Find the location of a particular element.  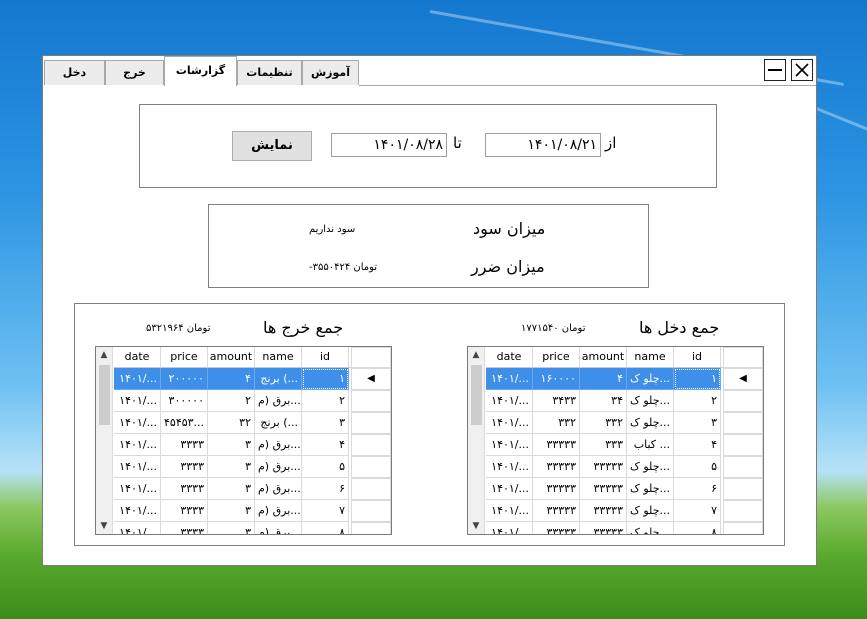

tab-reports: گزارشات is located at coordinates (200, 71).